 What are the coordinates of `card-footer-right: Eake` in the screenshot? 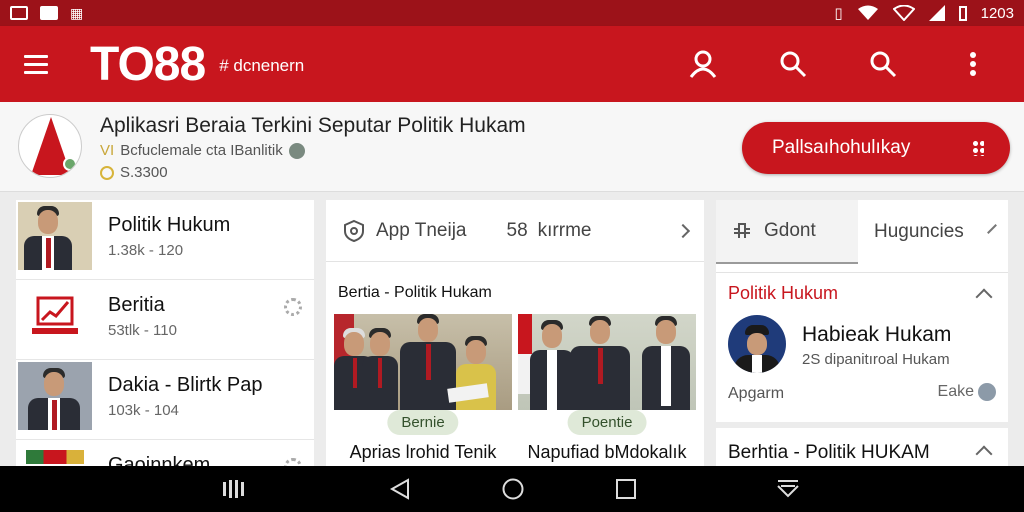 It's located at (967, 392).